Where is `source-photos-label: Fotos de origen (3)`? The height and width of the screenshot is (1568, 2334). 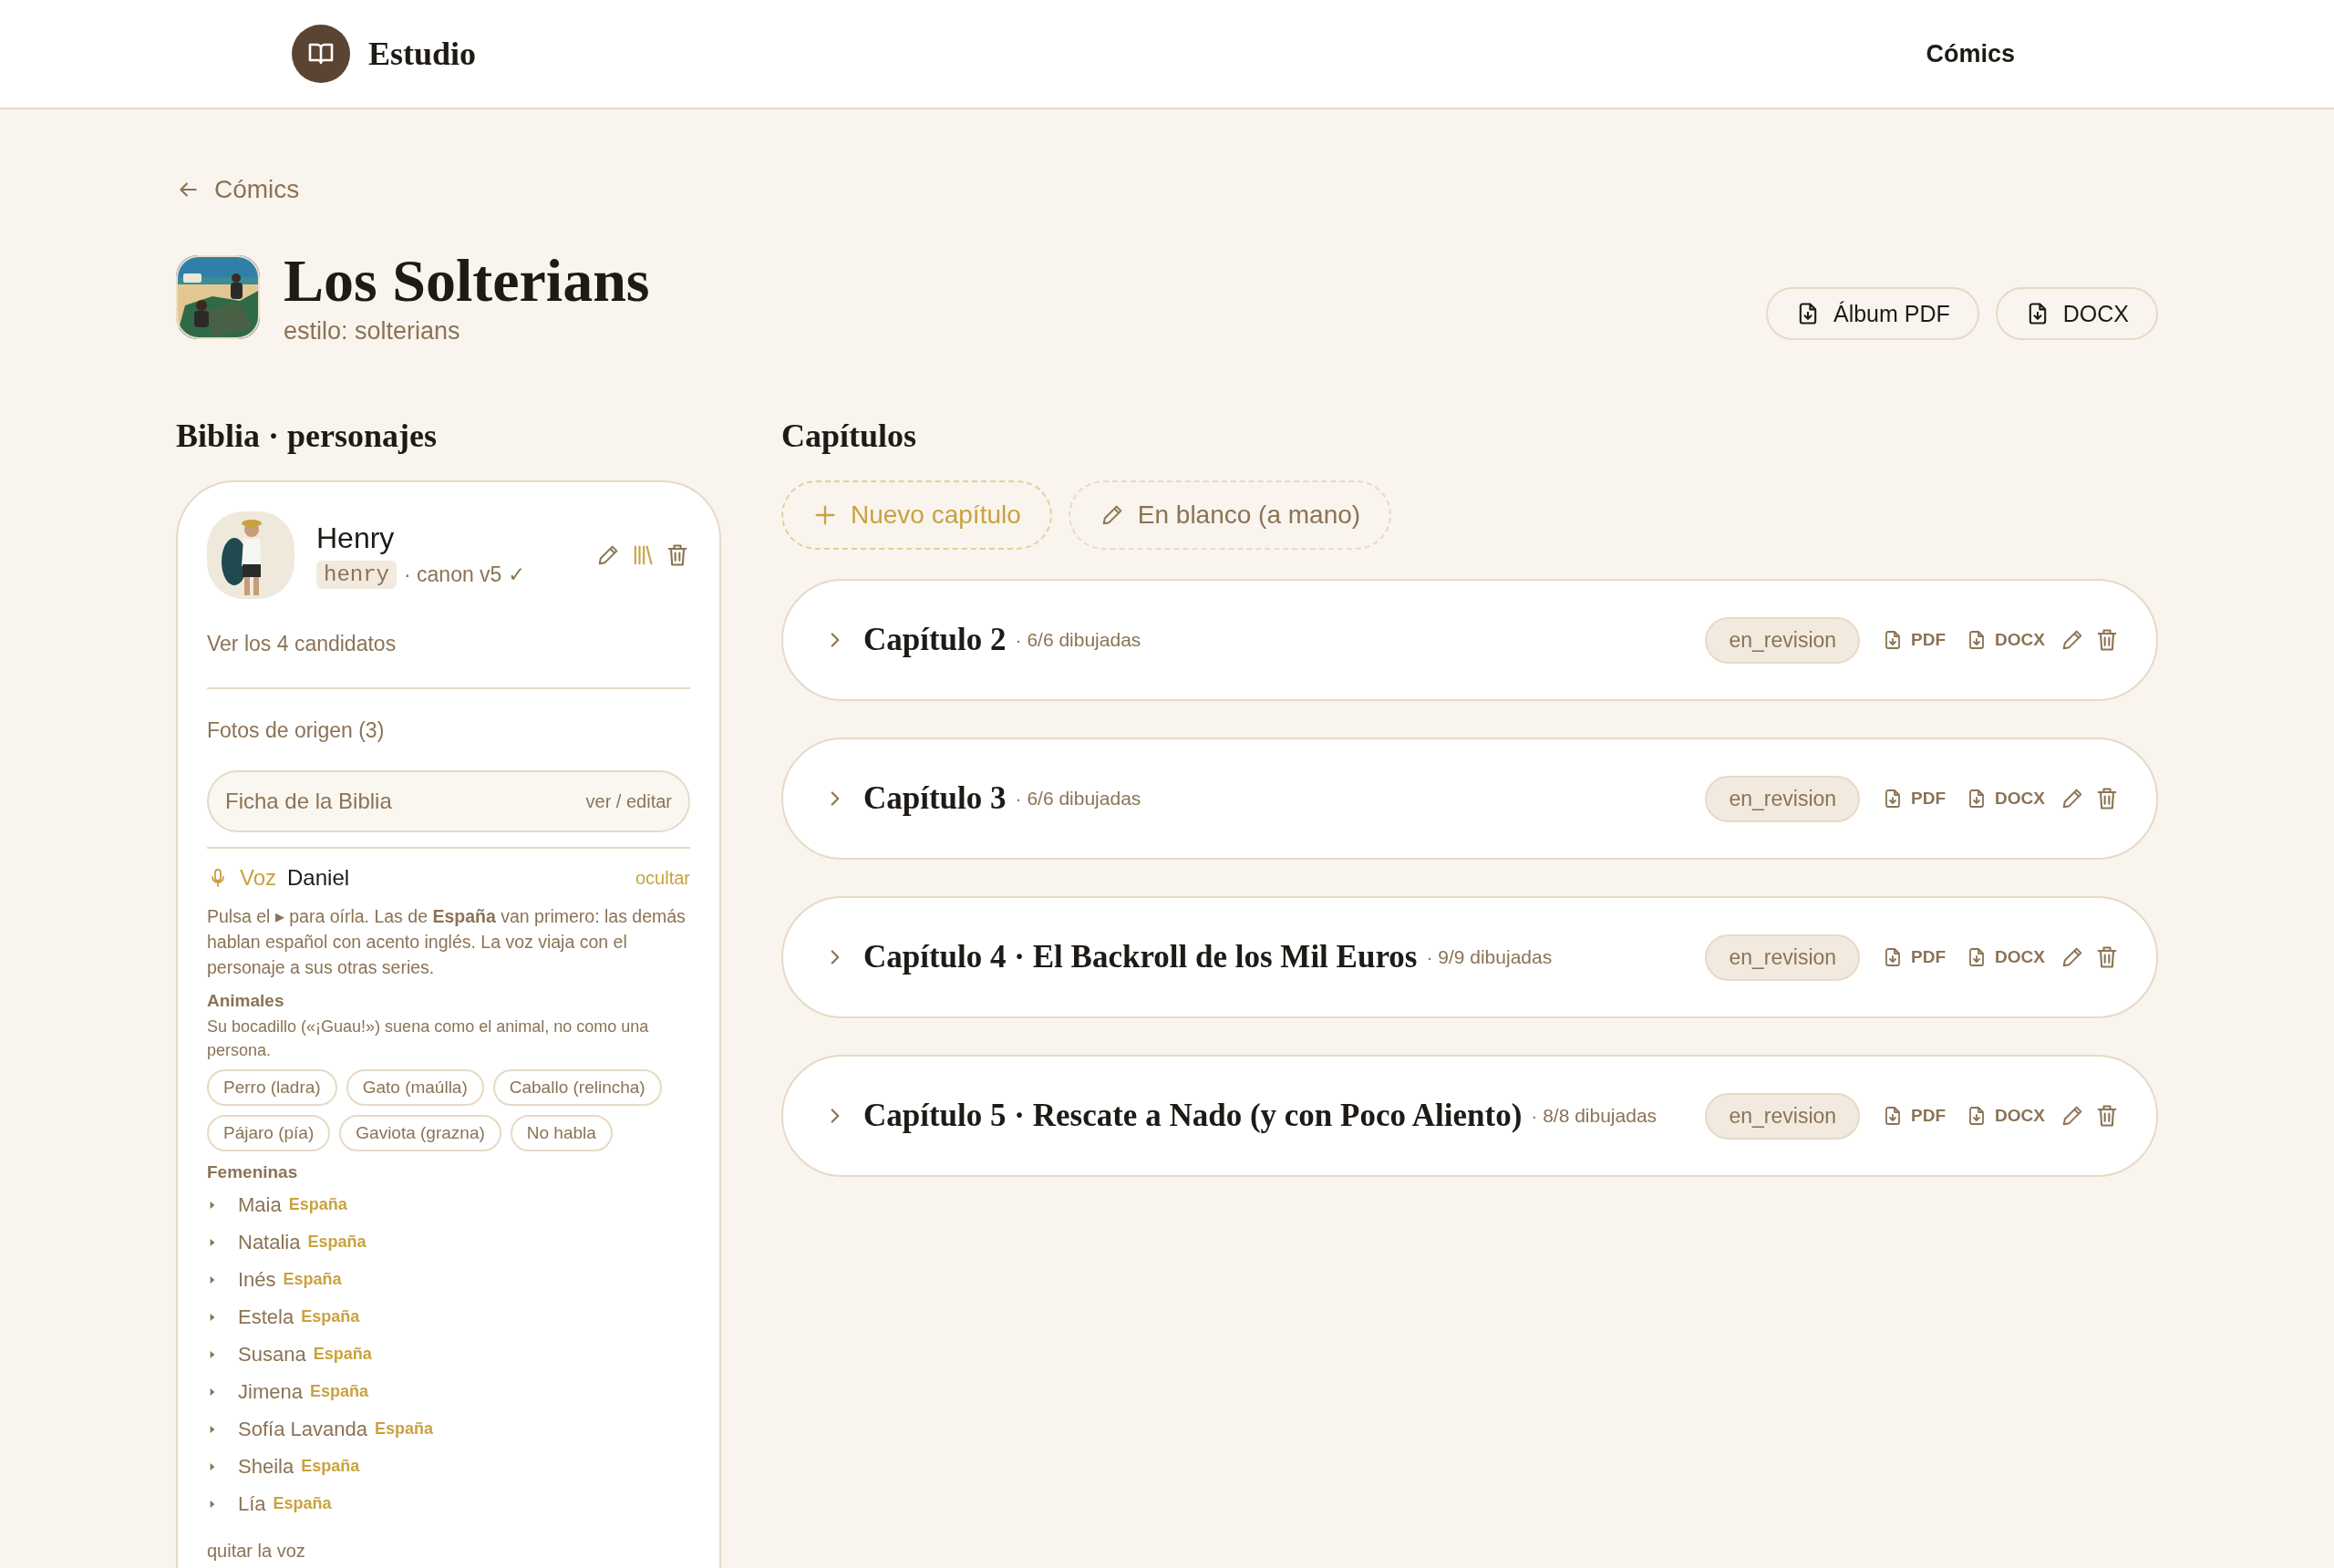 source-photos-label: Fotos de origen (3) is located at coordinates (448, 731).